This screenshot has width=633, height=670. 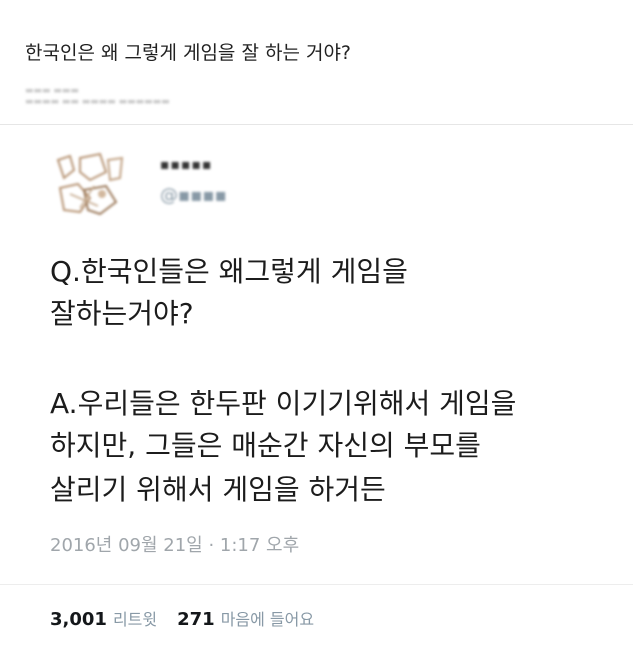 I want to click on tweet-text-line: A.우리들은 한두판 이기기위해서 게임을, so click(x=283, y=403).